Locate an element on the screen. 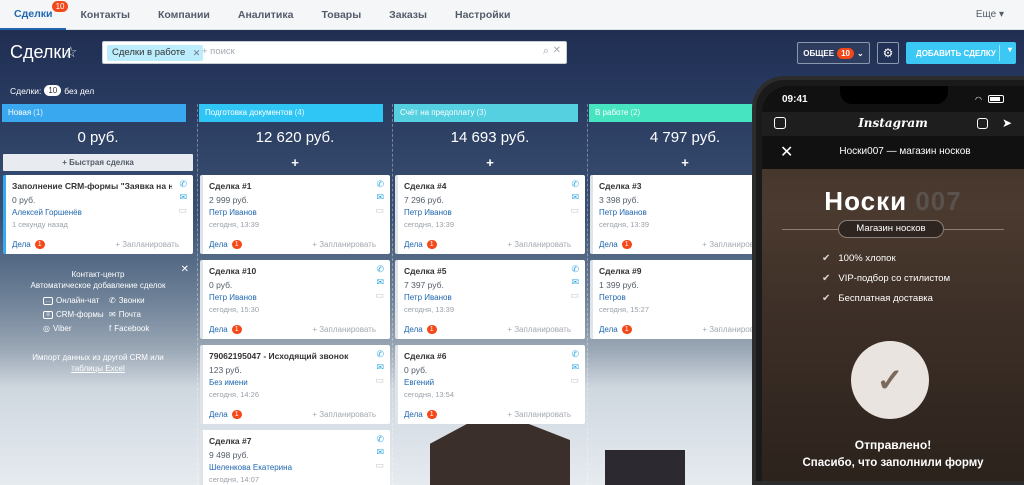 The height and width of the screenshot is (485, 1024). stage-header: В работе (2) is located at coordinates (681, 113).